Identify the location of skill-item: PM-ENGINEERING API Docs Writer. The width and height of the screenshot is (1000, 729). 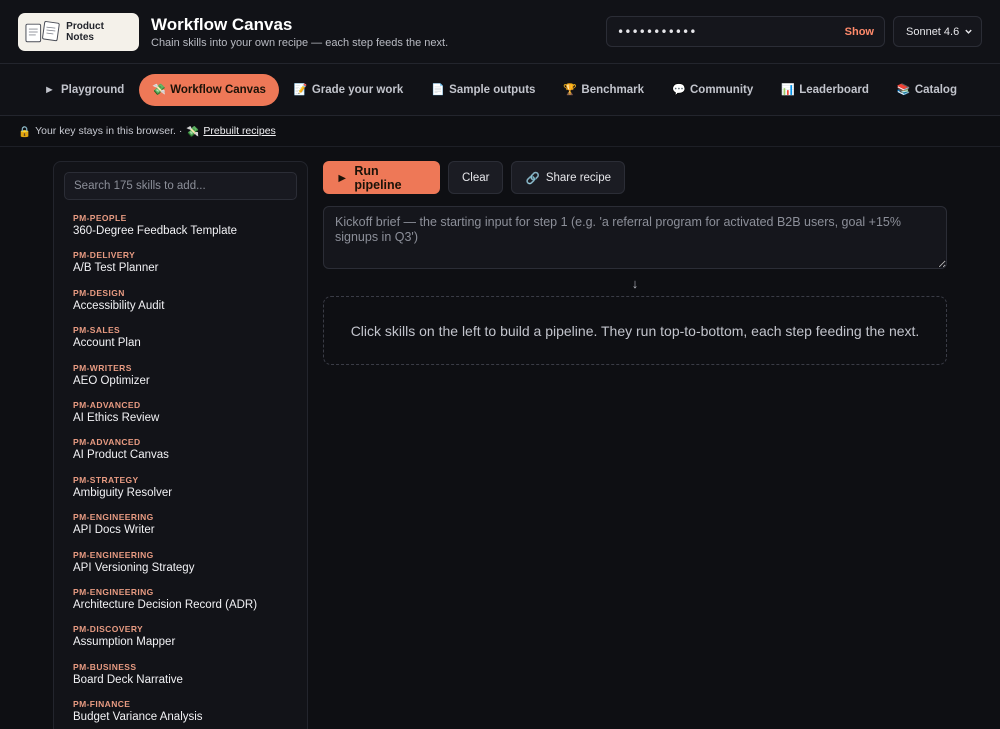
(180, 526).